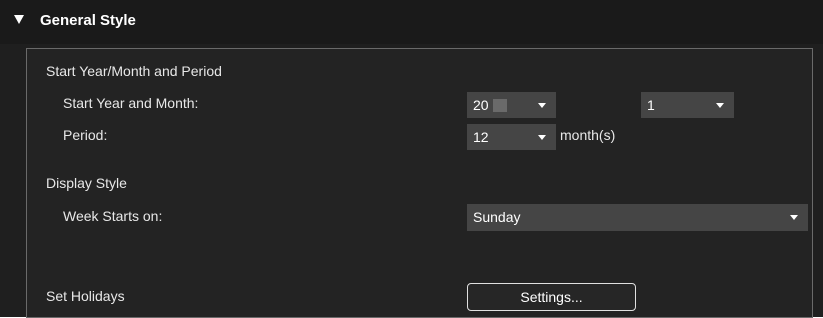  What do you see at coordinates (481, 105) in the screenshot?
I see `year-select-value: 20` at bounding box center [481, 105].